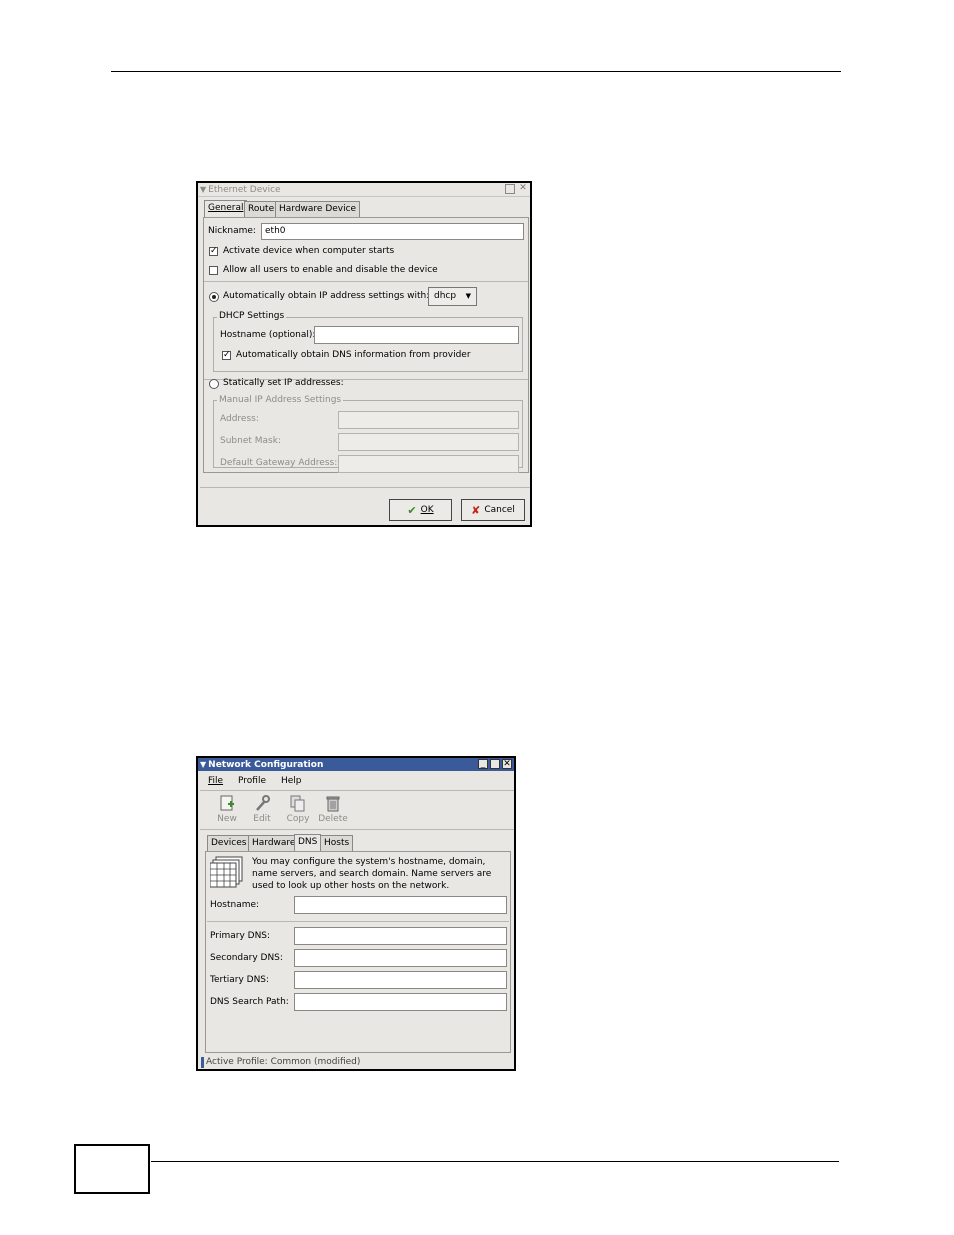  What do you see at coordinates (279, 463) in the screenshot?
I see `gateway-label: Default Gateway Address:` at bounding box center [279, 463].